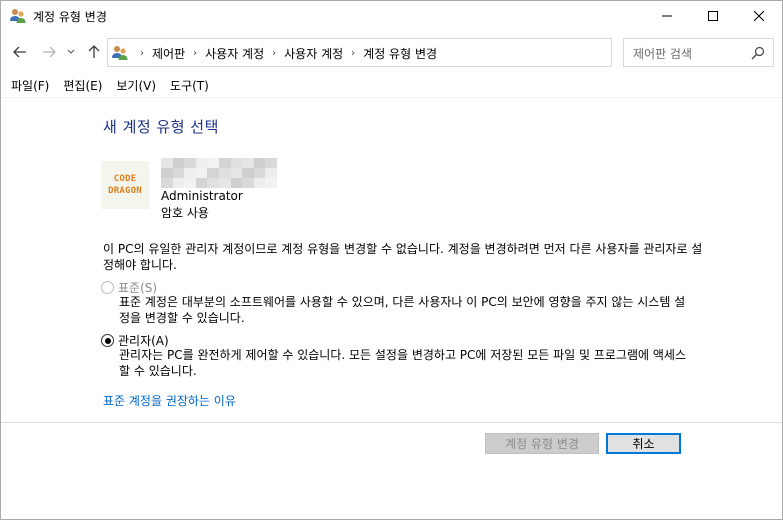  Describe the element at coordinates (169, 400) in the screenshot. I see `why-standard-link: 표준 계정을 권장하는 이유` at that location.